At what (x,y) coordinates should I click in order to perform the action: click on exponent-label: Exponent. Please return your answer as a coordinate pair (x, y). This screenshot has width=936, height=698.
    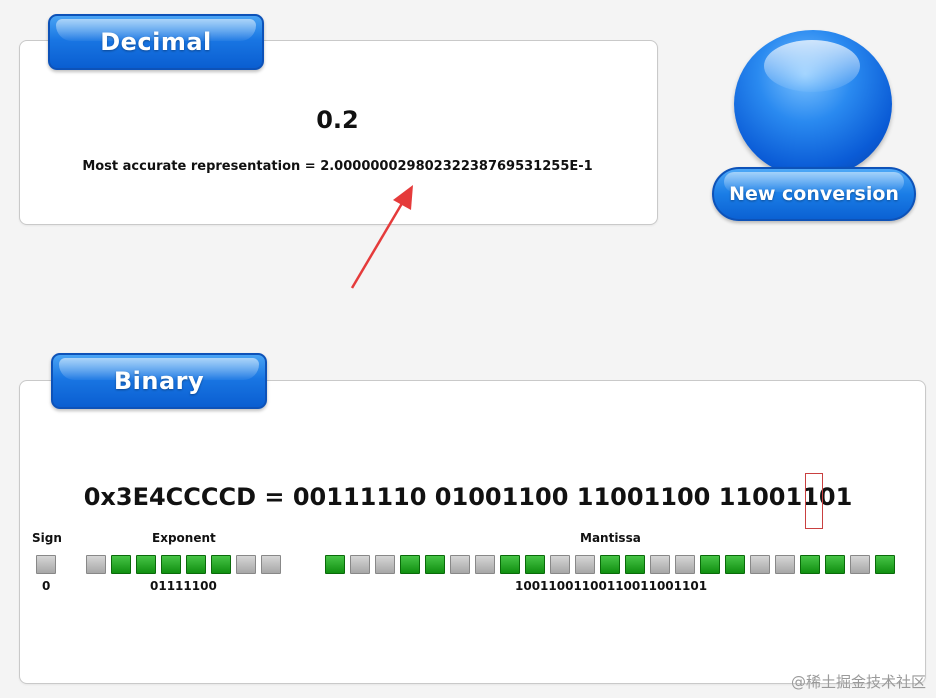
    Looking at the image, I should click on (184, 538).